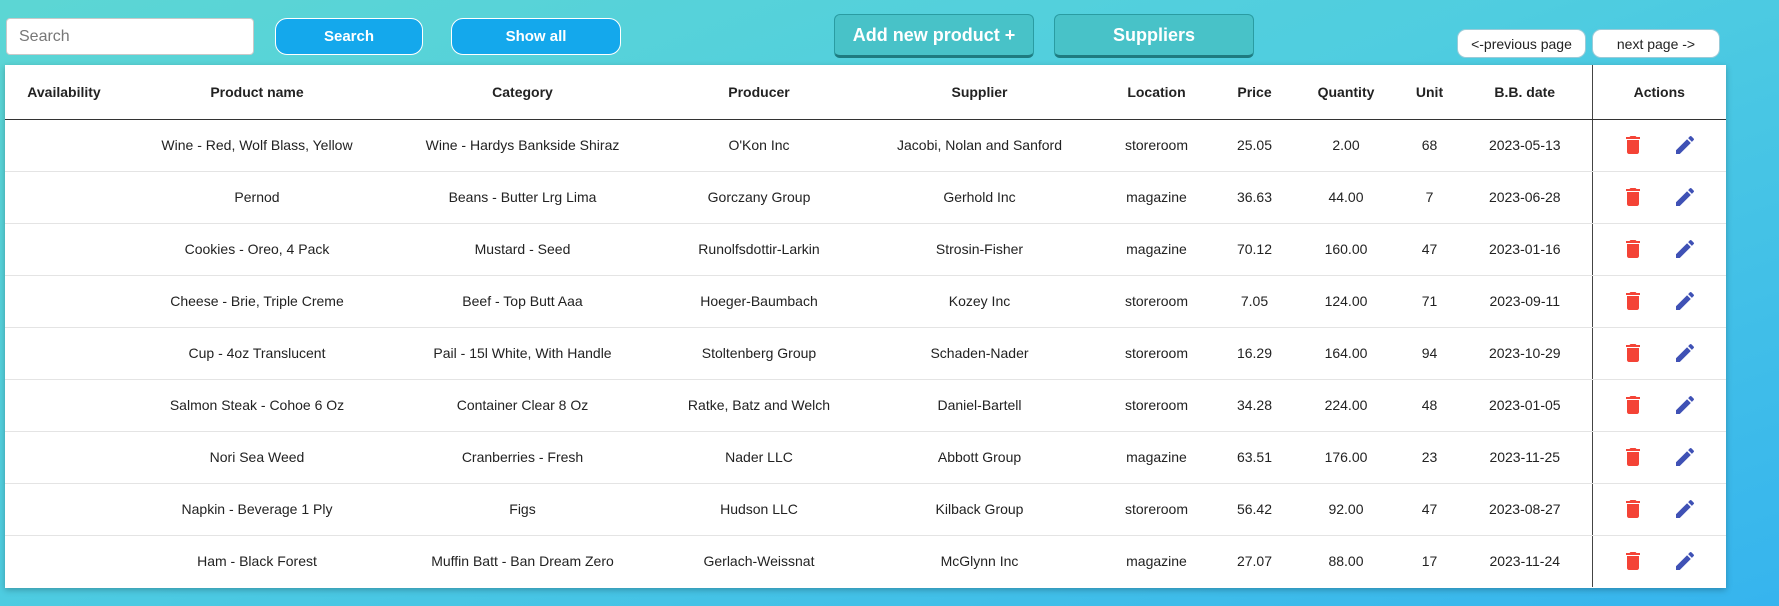  What do you see at coordinates (759, 561) in the screenshot?
I see `producer-cell: Gerlach-Weissnat` at bounding box center [759, 561].